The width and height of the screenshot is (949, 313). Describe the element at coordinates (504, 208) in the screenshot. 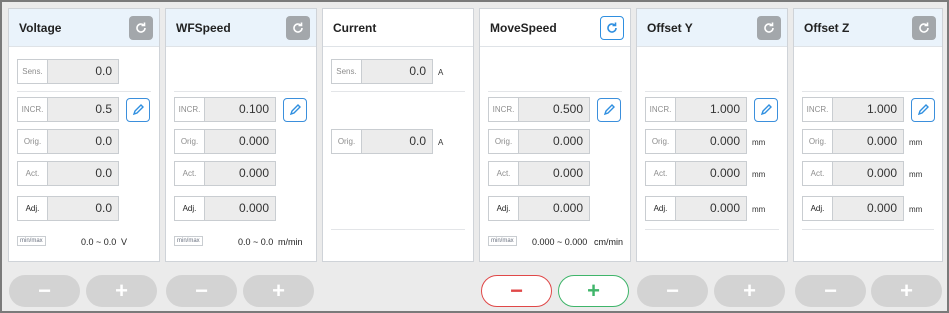

I see `field-label: Adj.` at that location.